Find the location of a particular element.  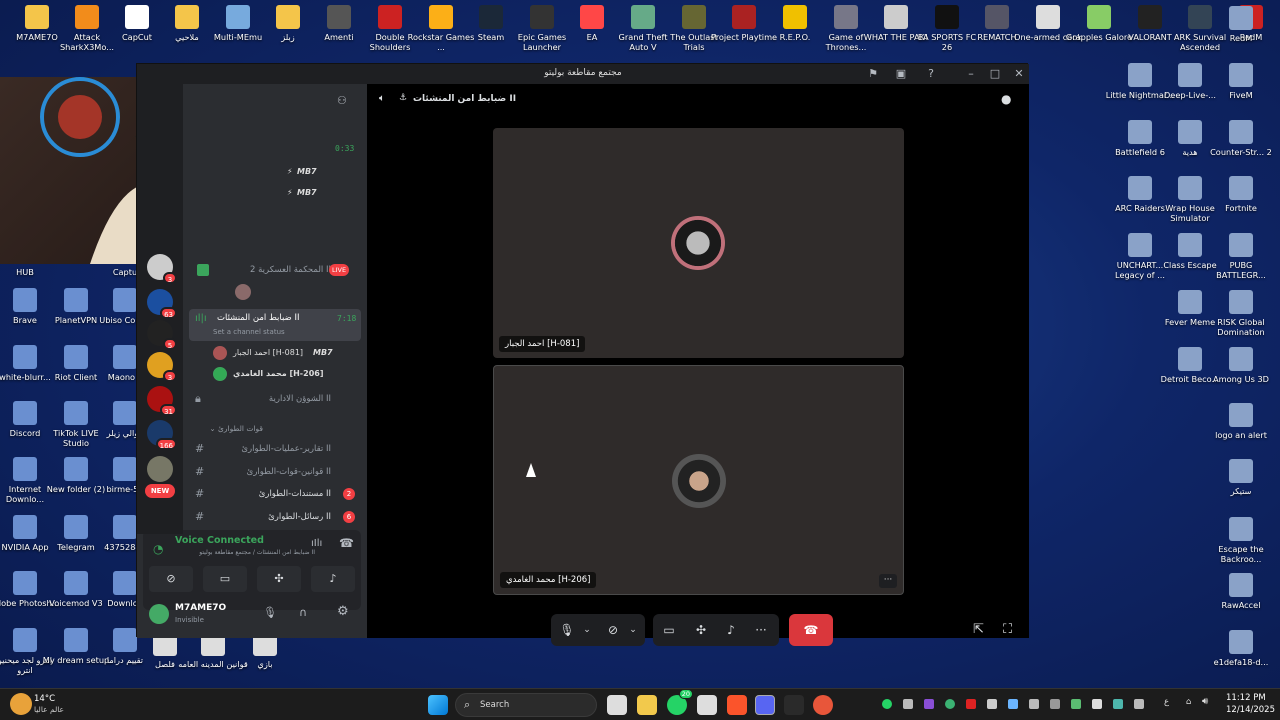

microphone-icon: 🎙︎ is located at coordinates (270, 612).